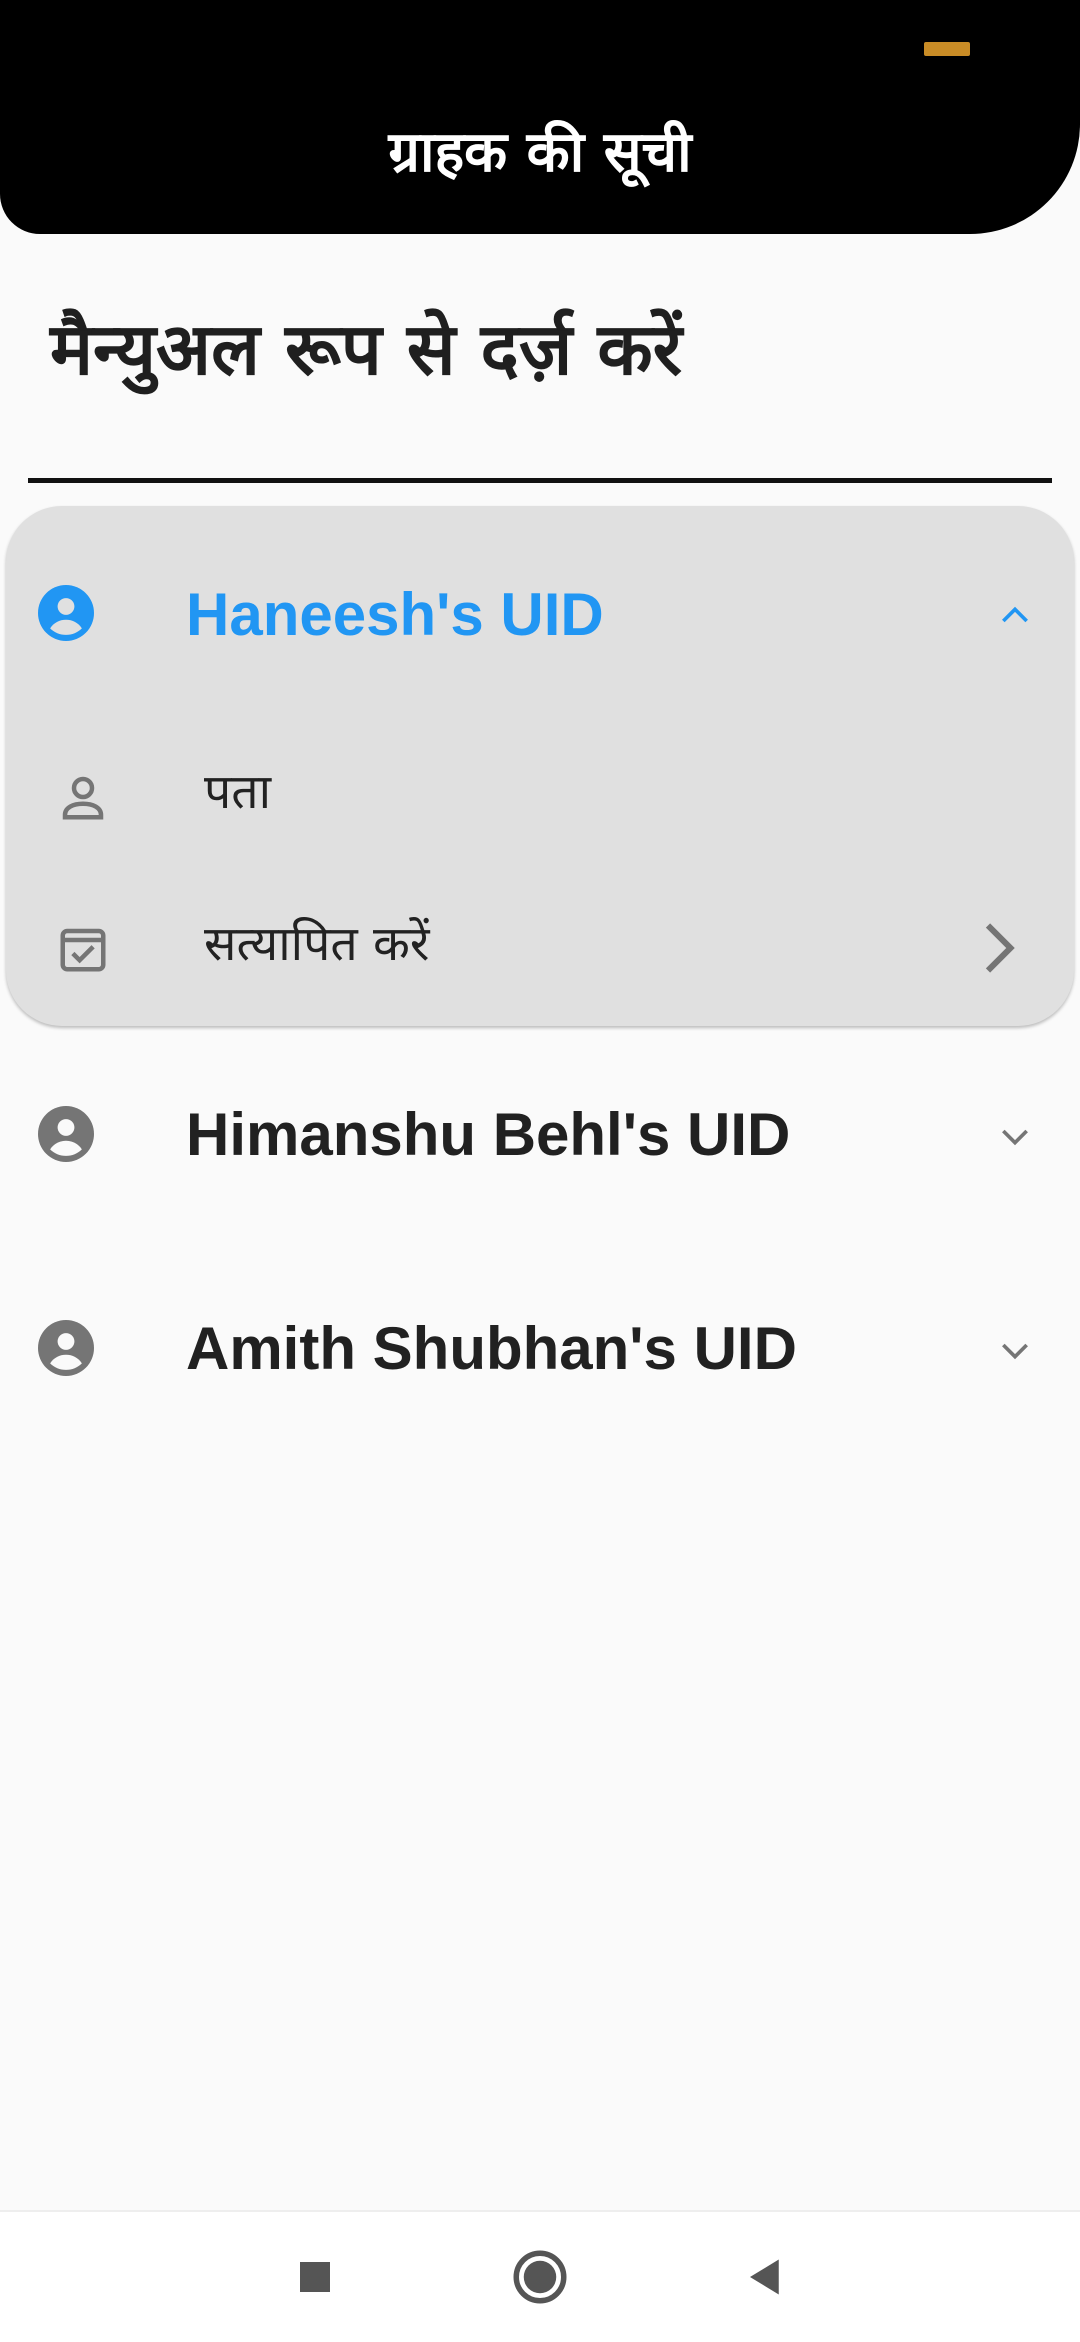 This screenshot has height=2342, width=1080. I want to click on system-navigation-bar, so click(540, 2276).